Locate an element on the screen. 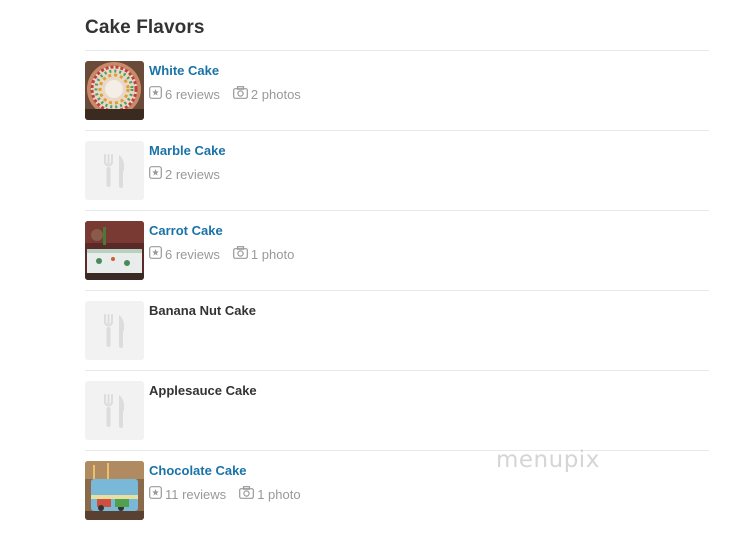 This screenshot has height=545, width=729. list-item: Carrot Cake 6 reviews 1 photo is located at coordinates (397, 250).